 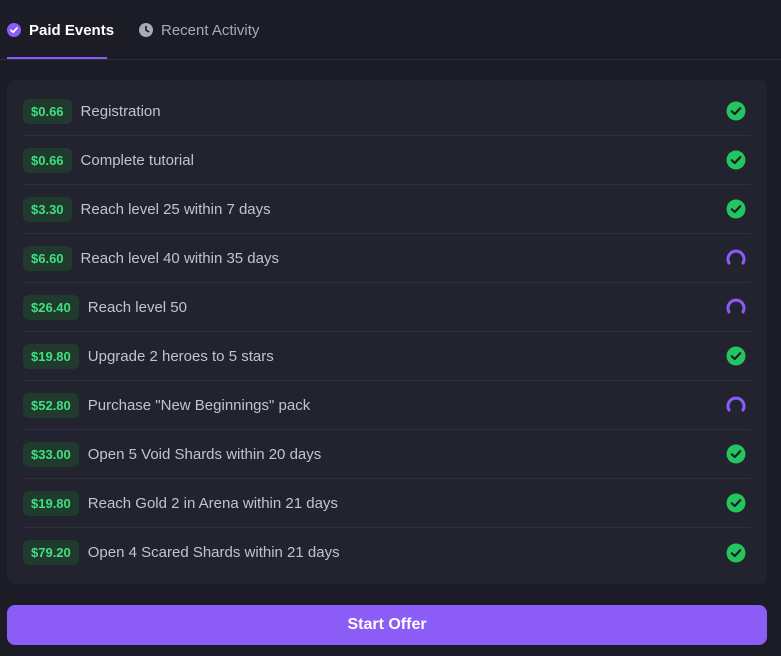 What do you see at coordinates (47, 209) in the screenshot?
I see `reward-badge: $3.30` at bounding box center [47, 209].